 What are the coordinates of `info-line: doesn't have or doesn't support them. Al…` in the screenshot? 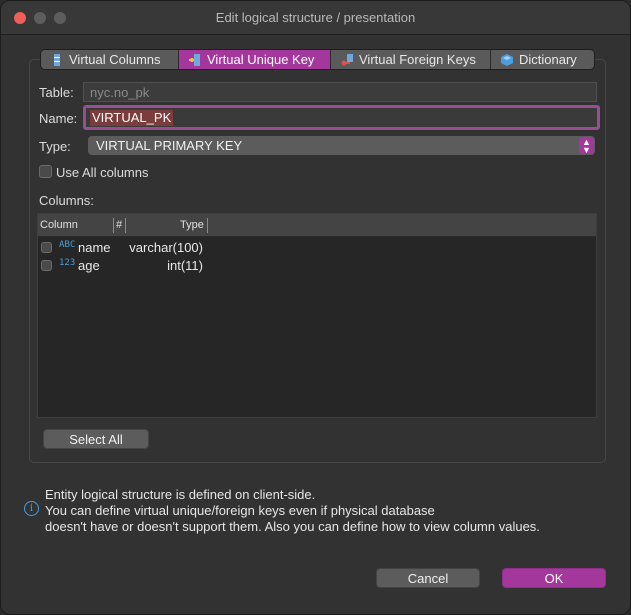 It's located at (292, 526).